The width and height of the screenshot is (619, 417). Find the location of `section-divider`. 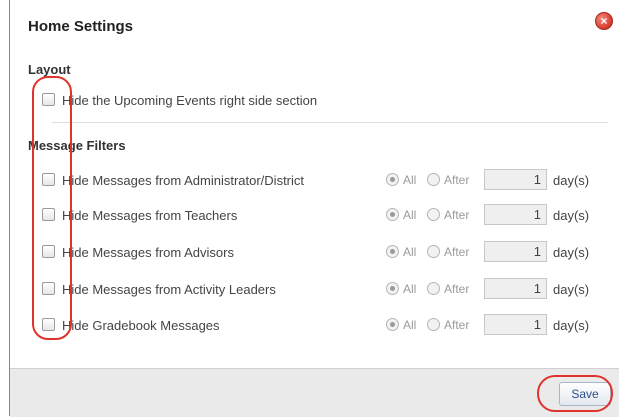

section-divider is located at coordinates (330, 122).